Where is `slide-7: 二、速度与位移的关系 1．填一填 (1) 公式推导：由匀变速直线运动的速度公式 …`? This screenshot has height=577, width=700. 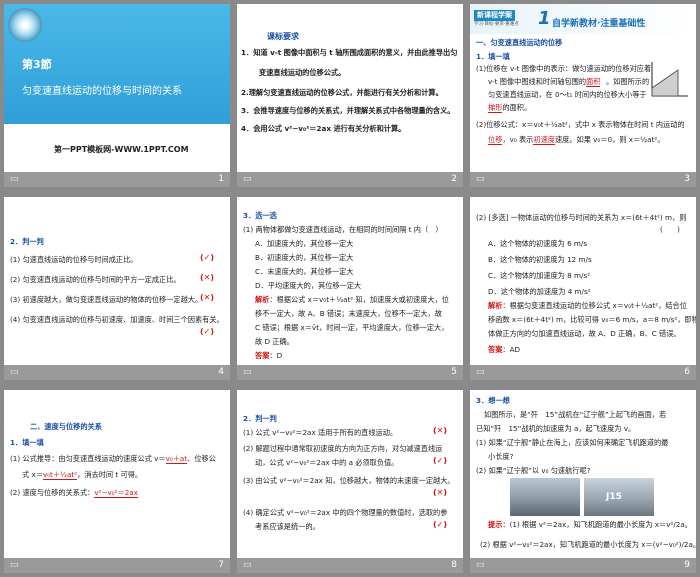 slide-7: 二、速度与位移的关系 1．填一填 (1) 公式推导：由匀变速直线运动的速度公式 … is located at coordinates (117, 474).